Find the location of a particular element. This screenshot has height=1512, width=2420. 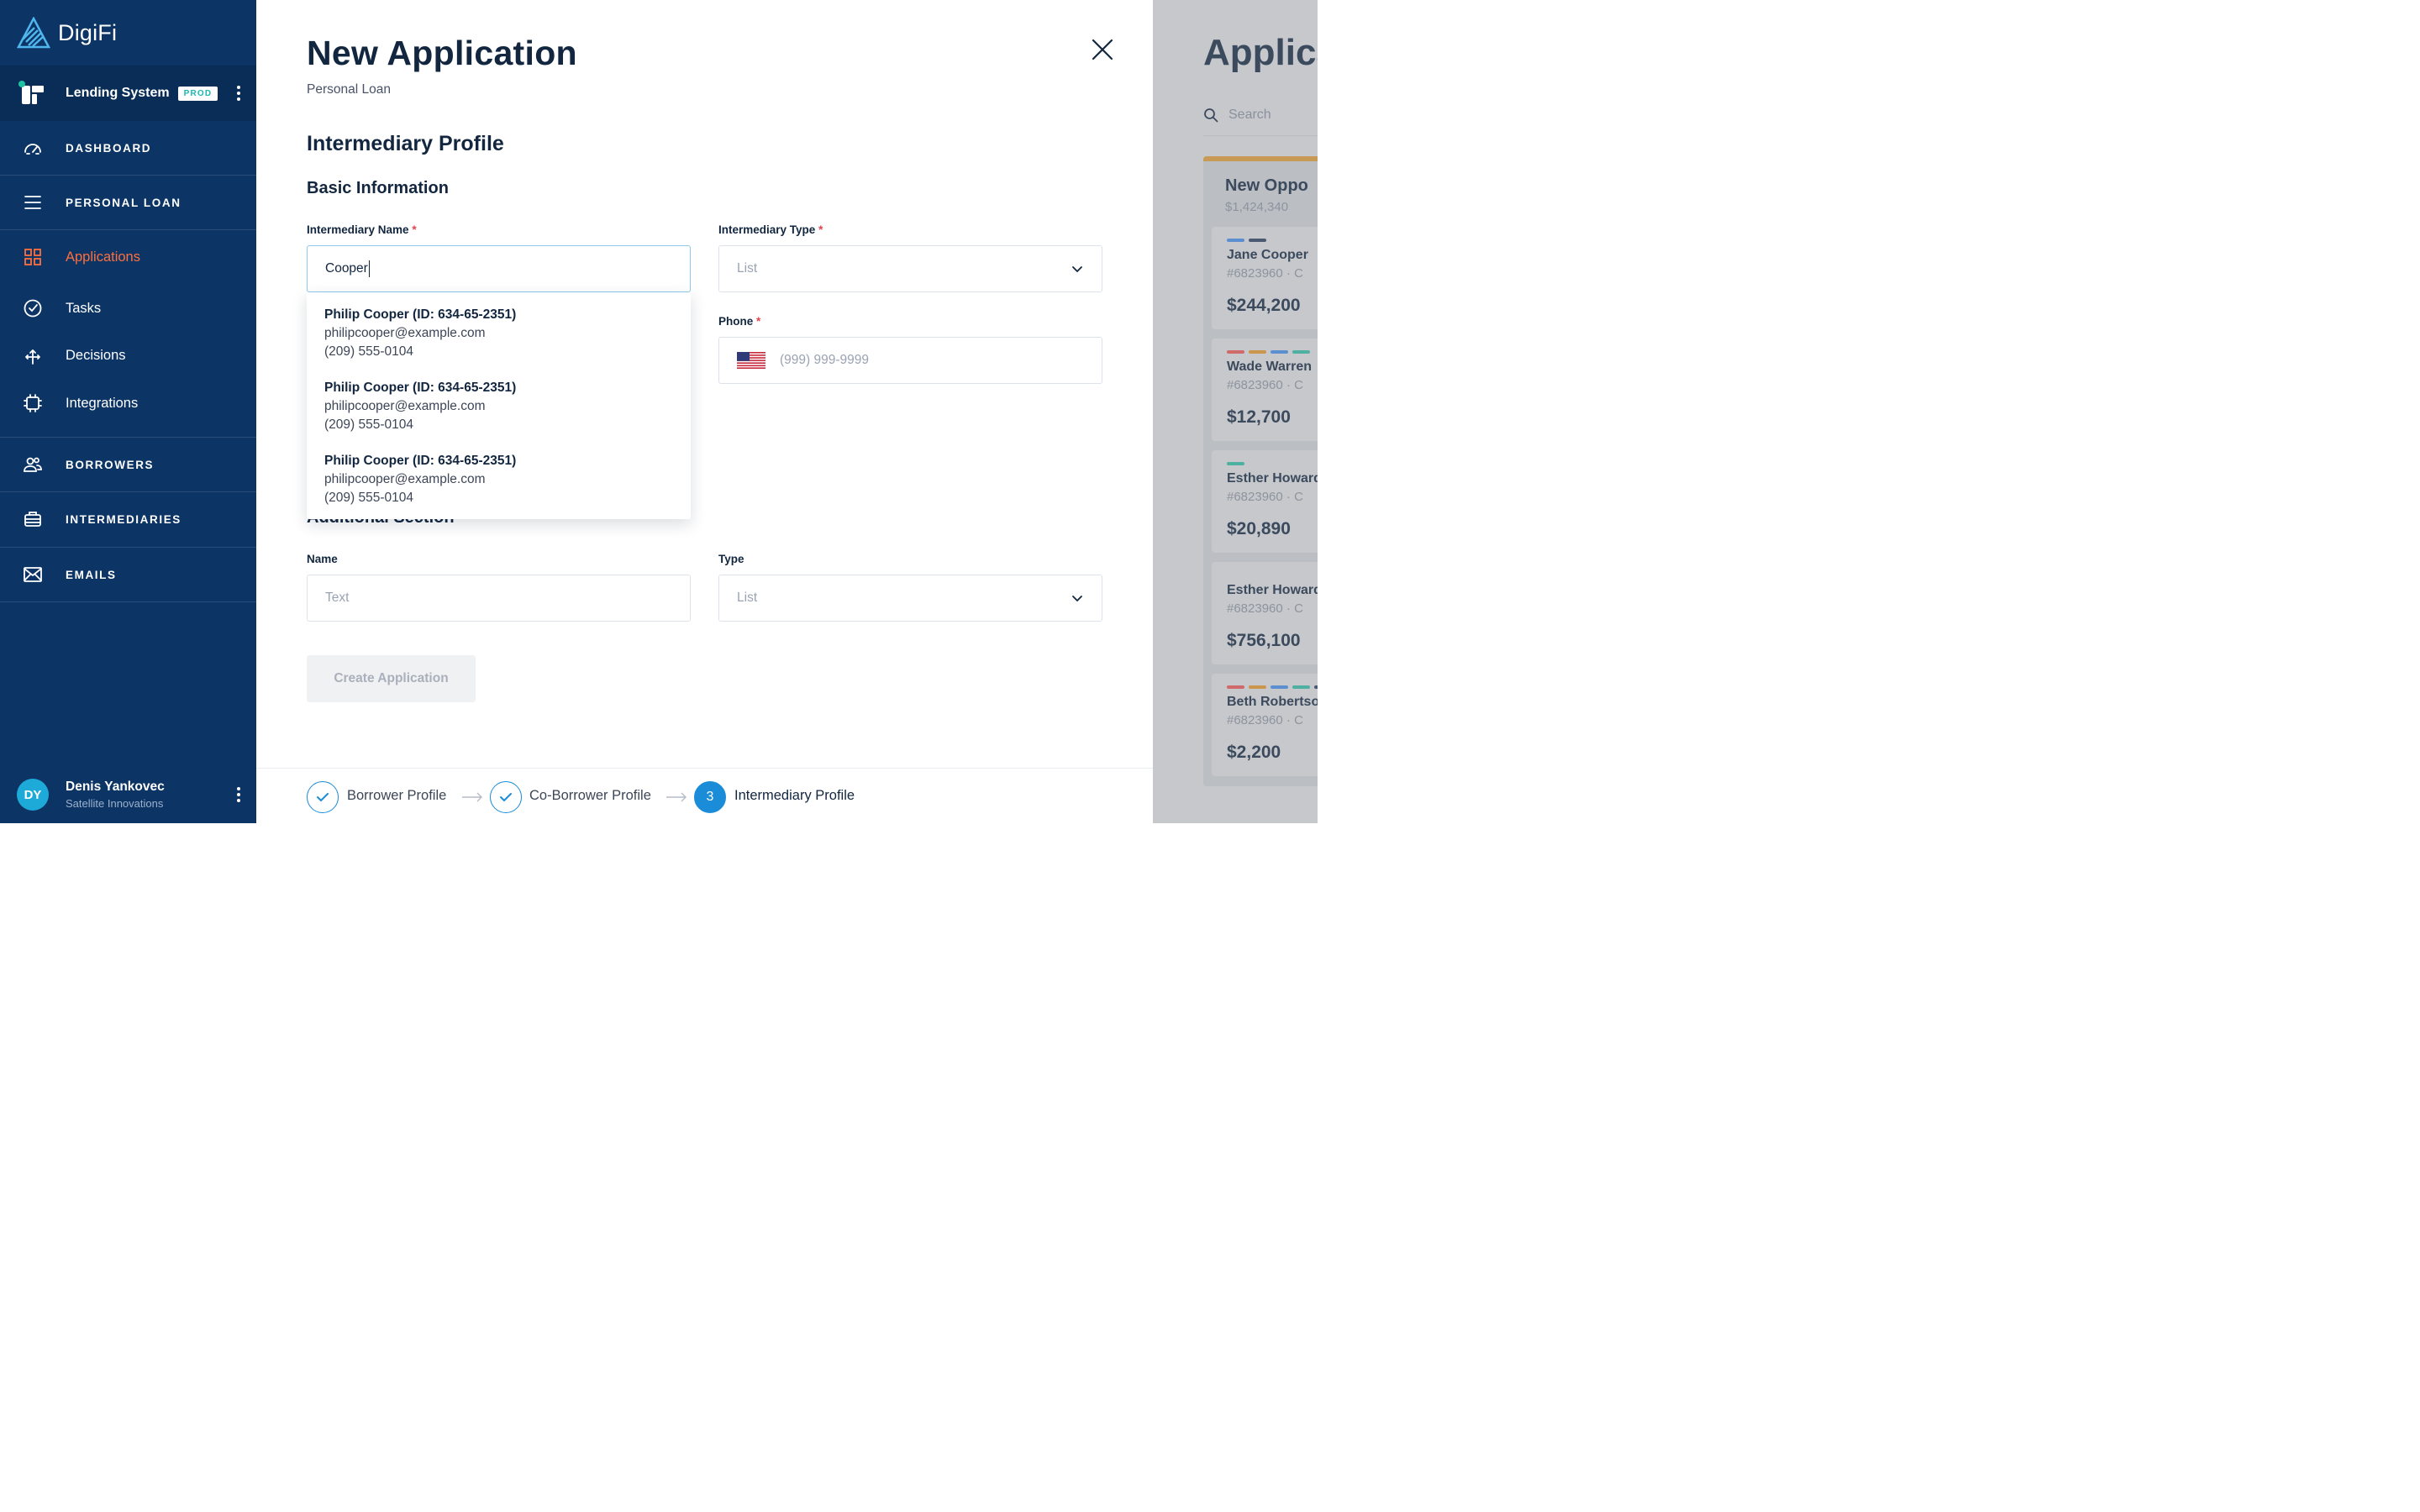

intermediary-name-input: Cooper is located at coordinates (499, 268).